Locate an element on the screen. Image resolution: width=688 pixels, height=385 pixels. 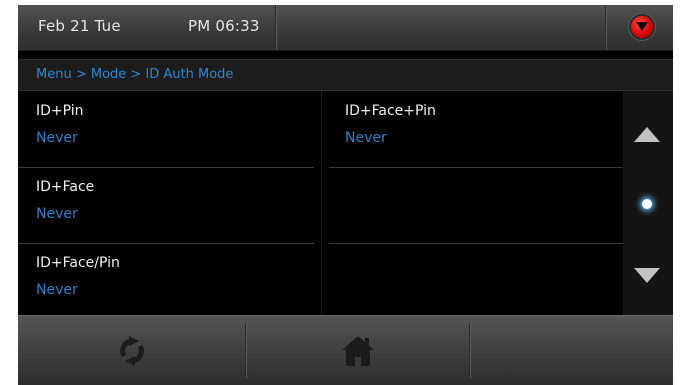
footer-empty-button is located at coordinates (571, 350).